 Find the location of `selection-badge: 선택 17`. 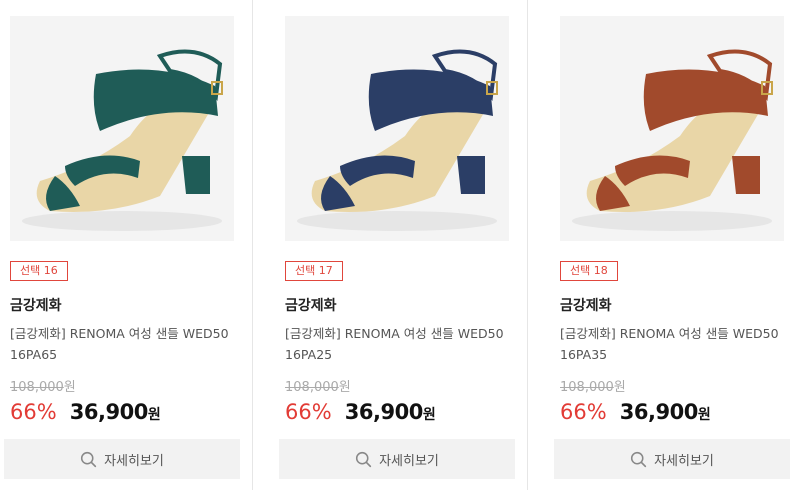

selection-badge: 선택 17 is located at coordinates (314, 271).